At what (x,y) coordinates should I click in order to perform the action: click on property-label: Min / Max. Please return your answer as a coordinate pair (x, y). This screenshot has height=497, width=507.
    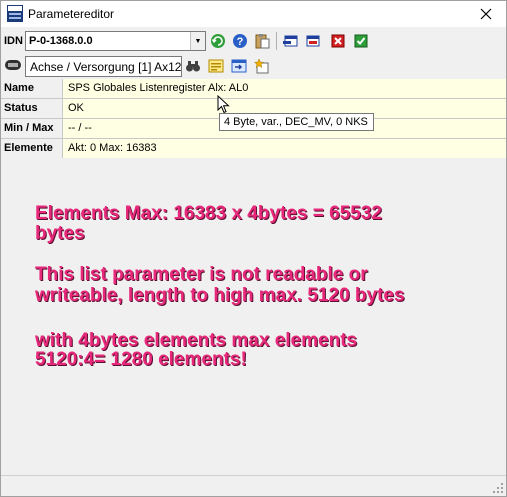
    Looking at the image, I should click on (32, 128).